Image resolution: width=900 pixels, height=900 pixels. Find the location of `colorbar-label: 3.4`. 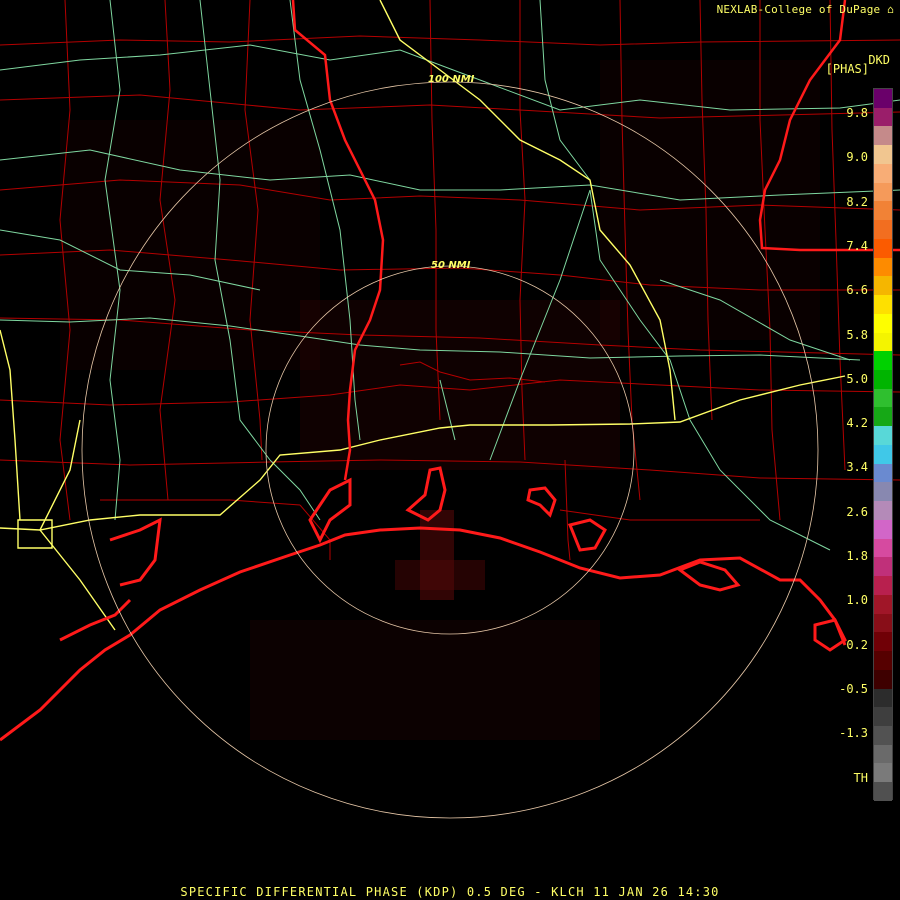

colorbar-label: 3.4 is located at coordinates (857, 467).